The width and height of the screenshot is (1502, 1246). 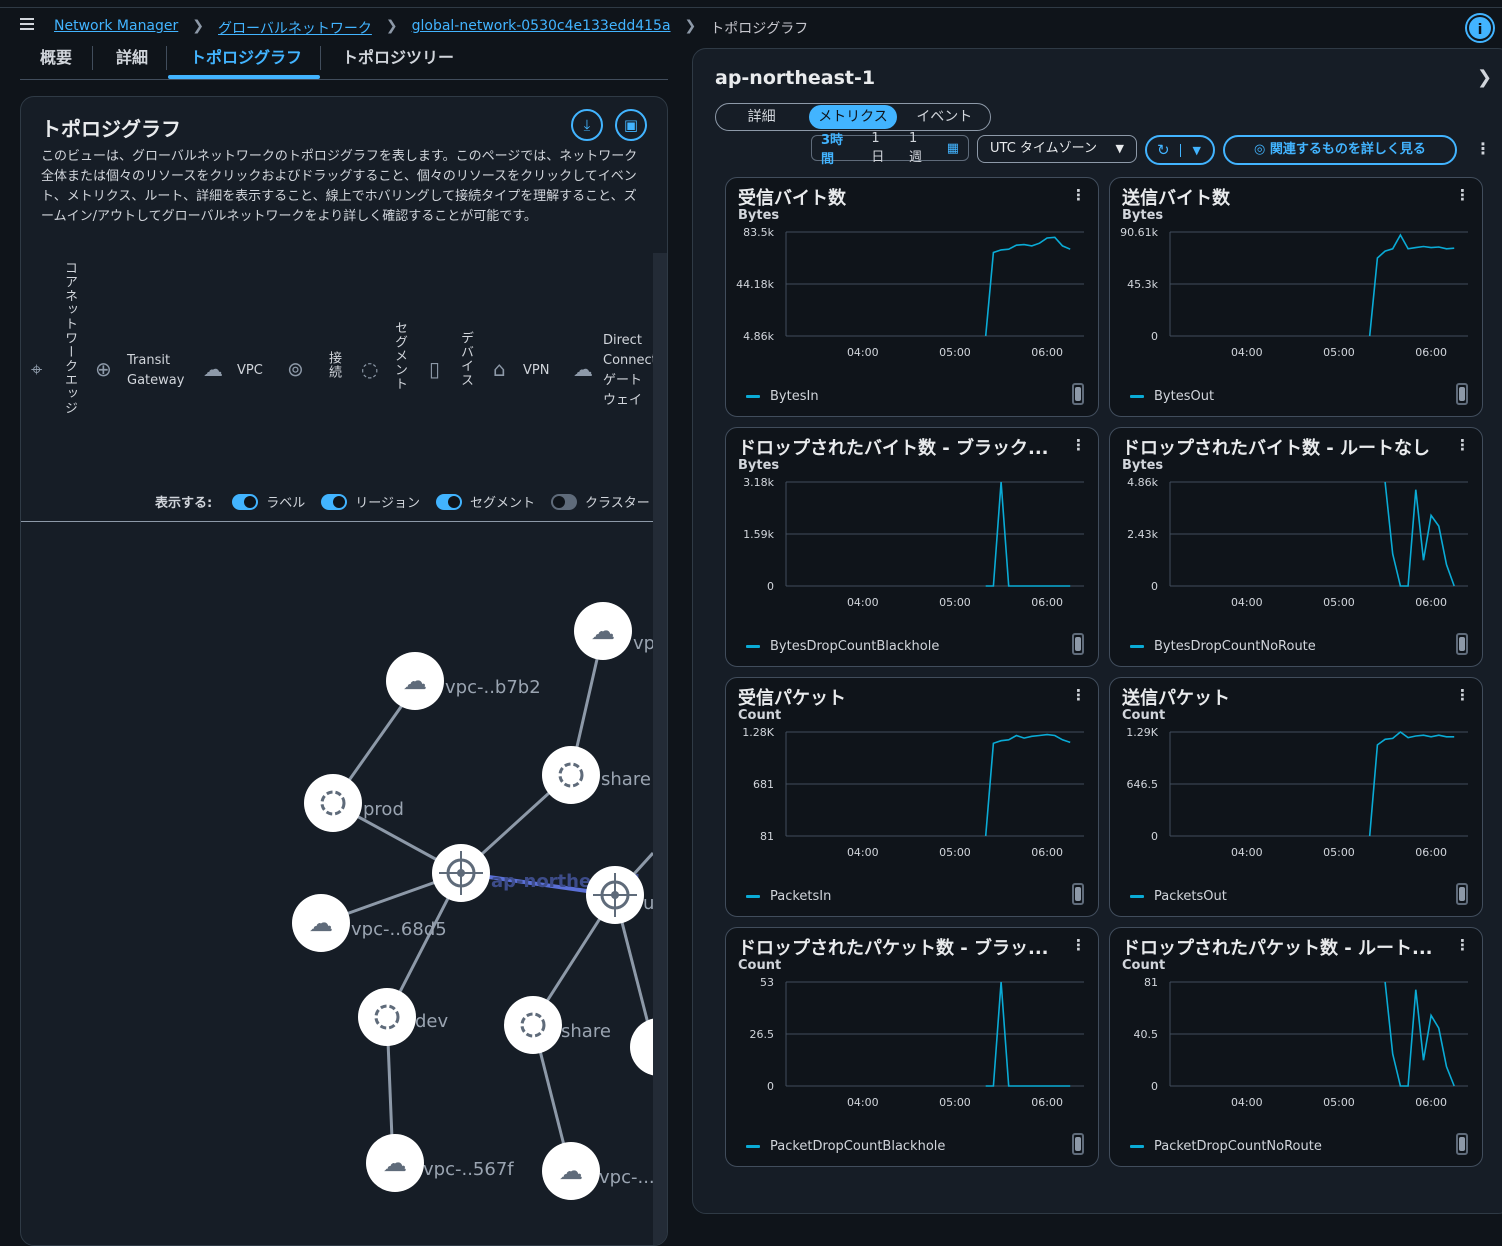 What do you see at coordinates (563, 501) in the screenshot?
I see `toggle-clusters` at bounding box center [563, 501].